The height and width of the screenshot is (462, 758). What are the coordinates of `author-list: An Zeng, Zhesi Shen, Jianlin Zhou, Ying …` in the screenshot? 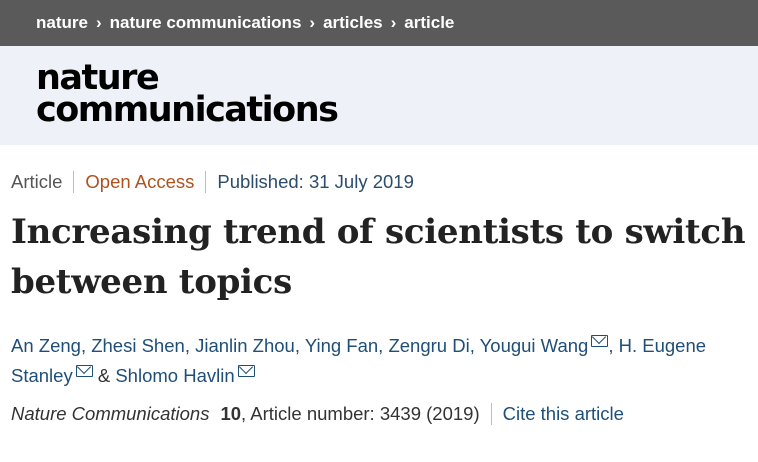 It's located at (359, 360).